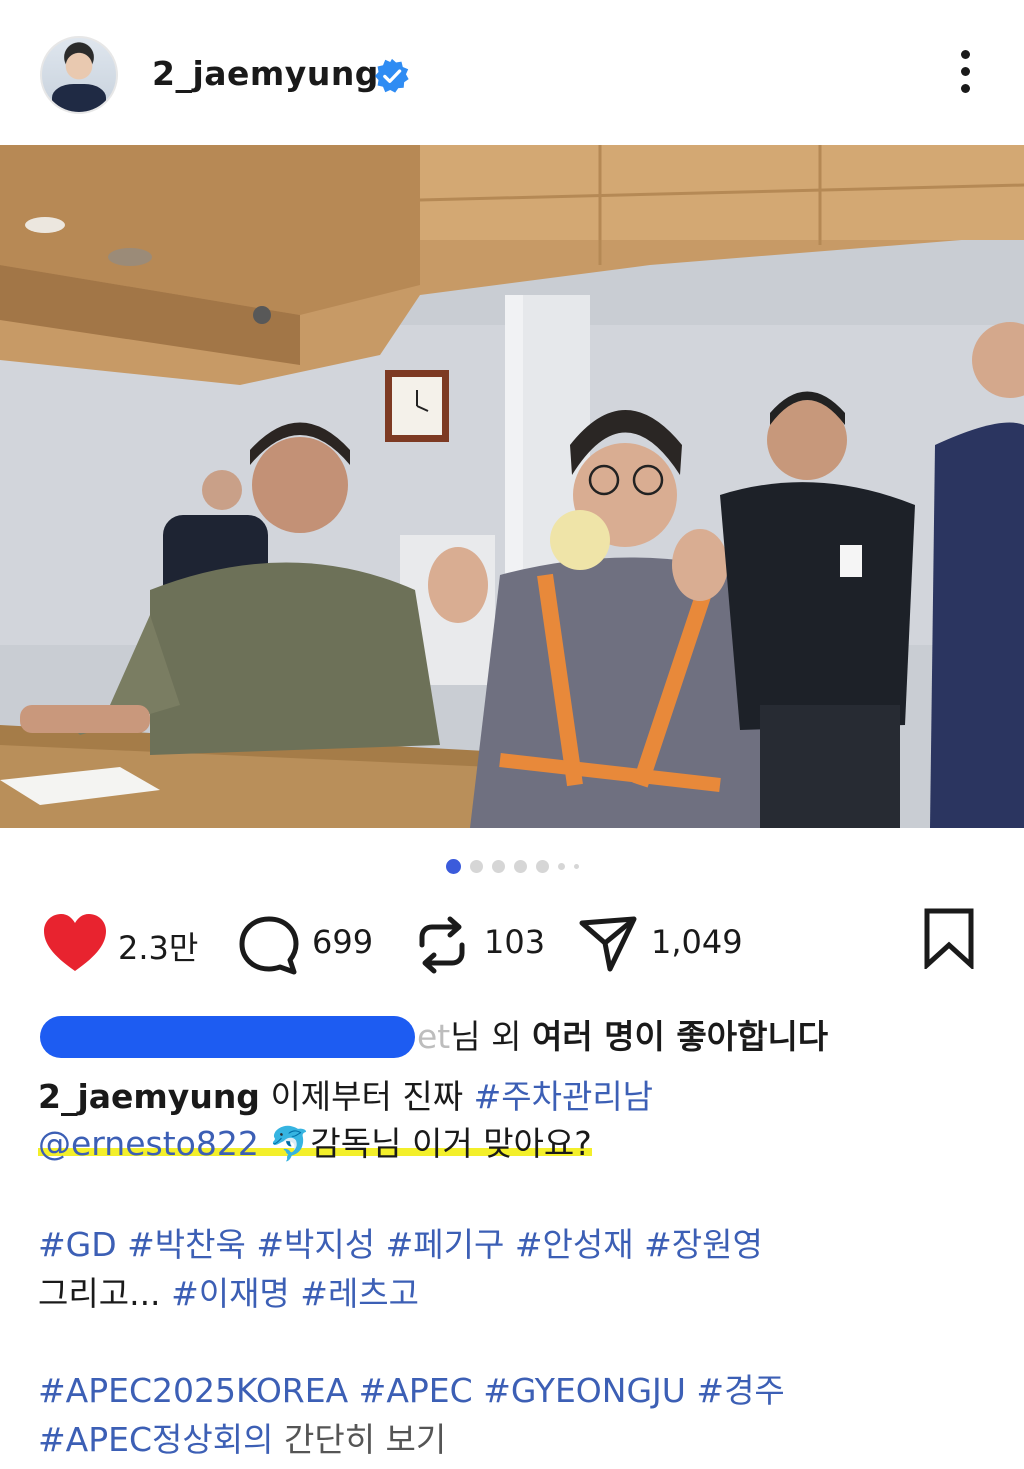  I want to click on caption-line-4: 그리고... #이재명 #레츠고, so click(518, 1294).